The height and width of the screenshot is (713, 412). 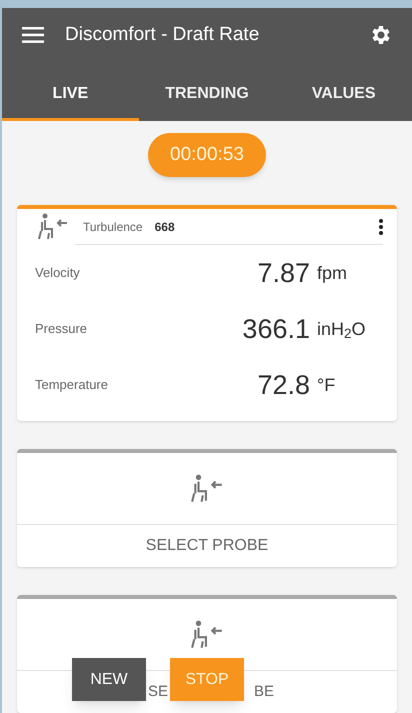 I want to click on reading-label: Pressure, so click(x=61, y=329).